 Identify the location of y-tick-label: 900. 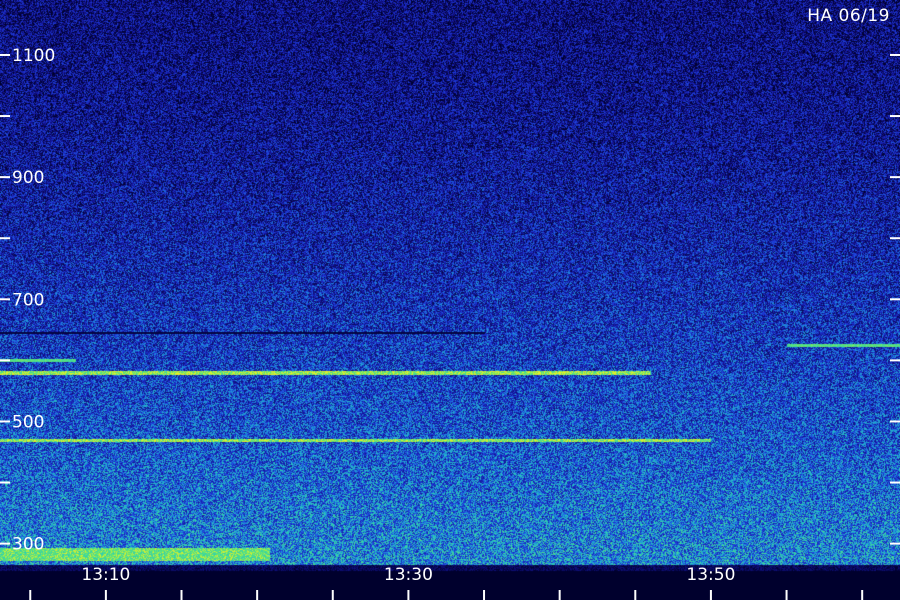
(28, 178).